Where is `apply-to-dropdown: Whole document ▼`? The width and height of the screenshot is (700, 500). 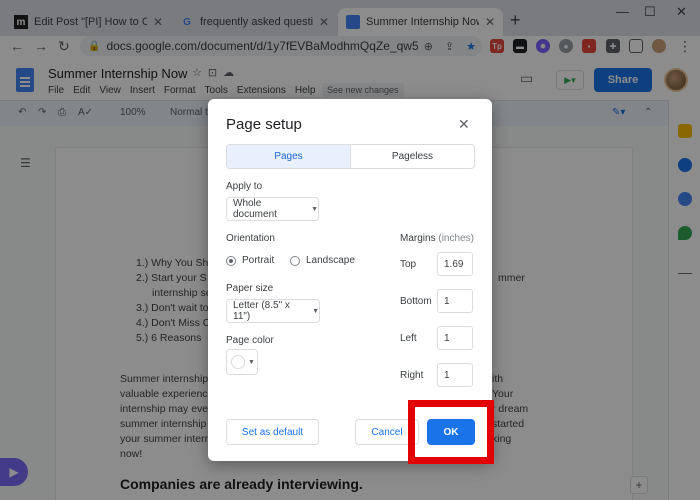
apply-to-dropdown: Whole document ▼ is located at coordinates (272, 209).